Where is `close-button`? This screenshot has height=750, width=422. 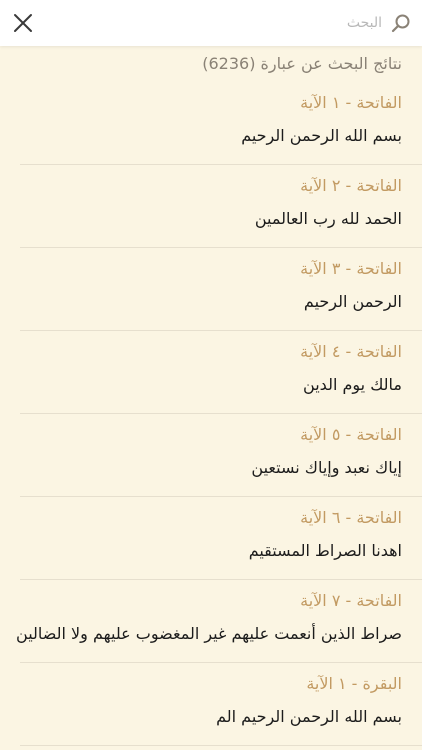 close-button is located at coordinates (23, 23).